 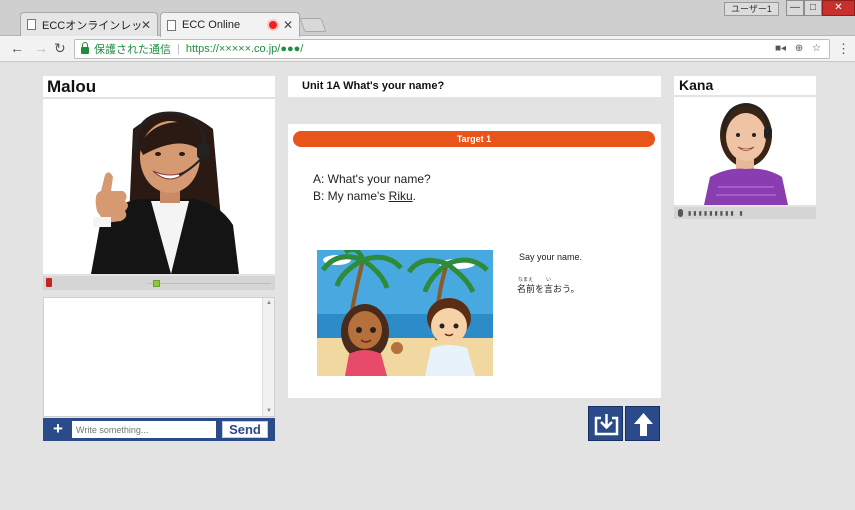 What do you see at coordinates (372, 179) in the screenshot?
I see `dialog-line-a: A: What's your name?` at bounding box center [372, 179].